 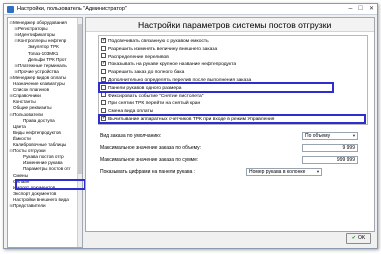 What do you see at coordinates (156, 96) in the screenshot?
I see `checkbox-label: Фиксировать событие "Снятие пистолета"` at bounding box center [156, 96].